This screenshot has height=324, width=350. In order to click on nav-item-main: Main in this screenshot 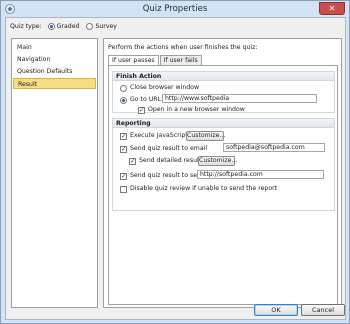, I will do `click(54, 47)`.